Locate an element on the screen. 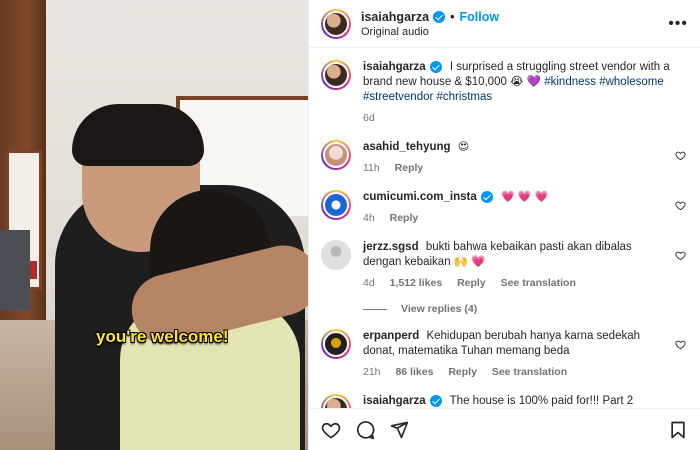  comment-username: isaiahgarza is located at coordinates (394, 401).